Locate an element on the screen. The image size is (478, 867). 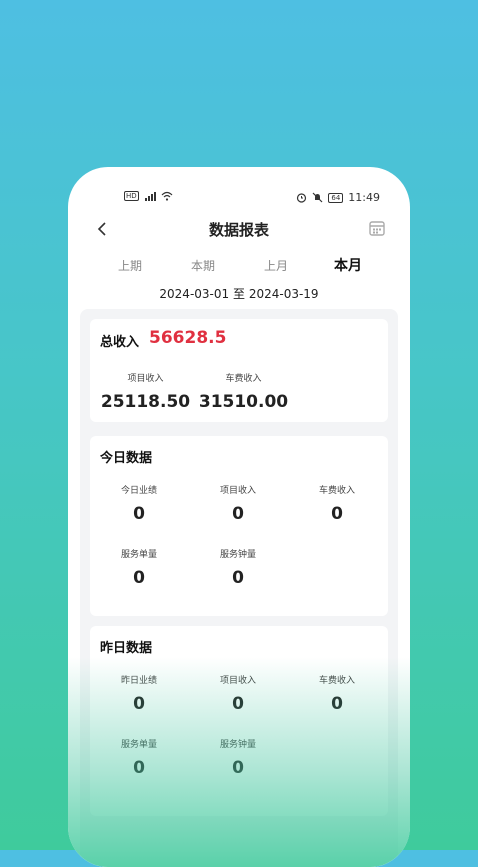
today-performance-metric: 今日业绩 0 is located at coordinates (139, 503).